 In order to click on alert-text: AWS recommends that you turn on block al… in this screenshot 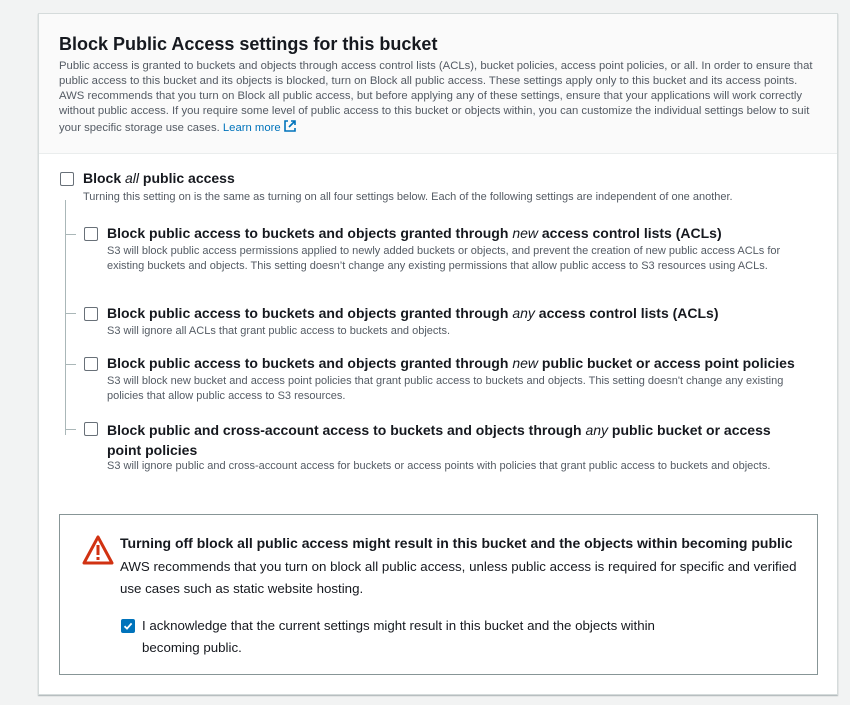, I will do `click(458, 577)`.